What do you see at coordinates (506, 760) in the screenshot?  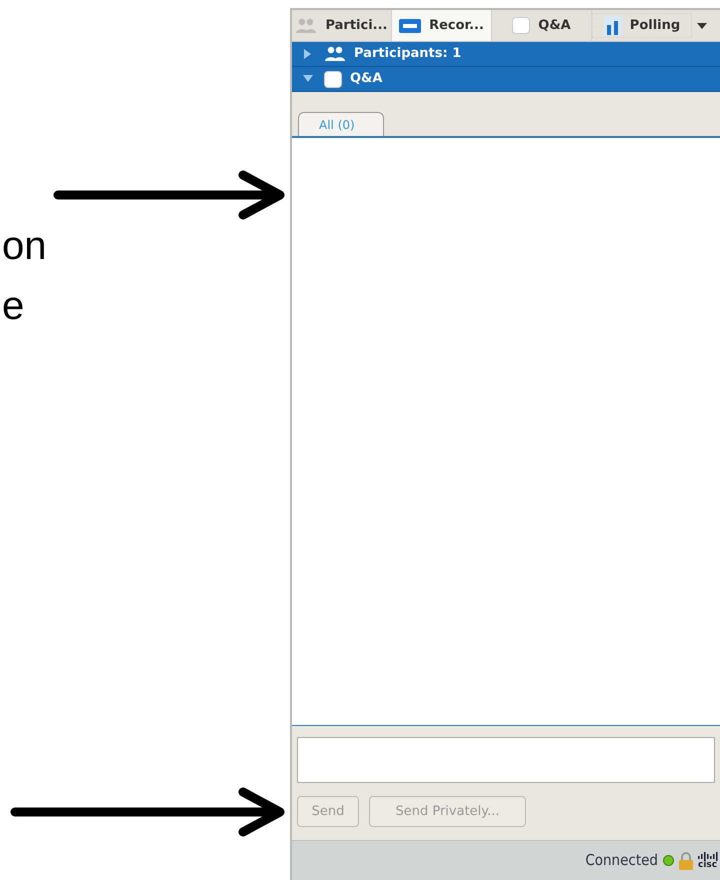 I see `question-input-field` at bounding box center [506, 760].